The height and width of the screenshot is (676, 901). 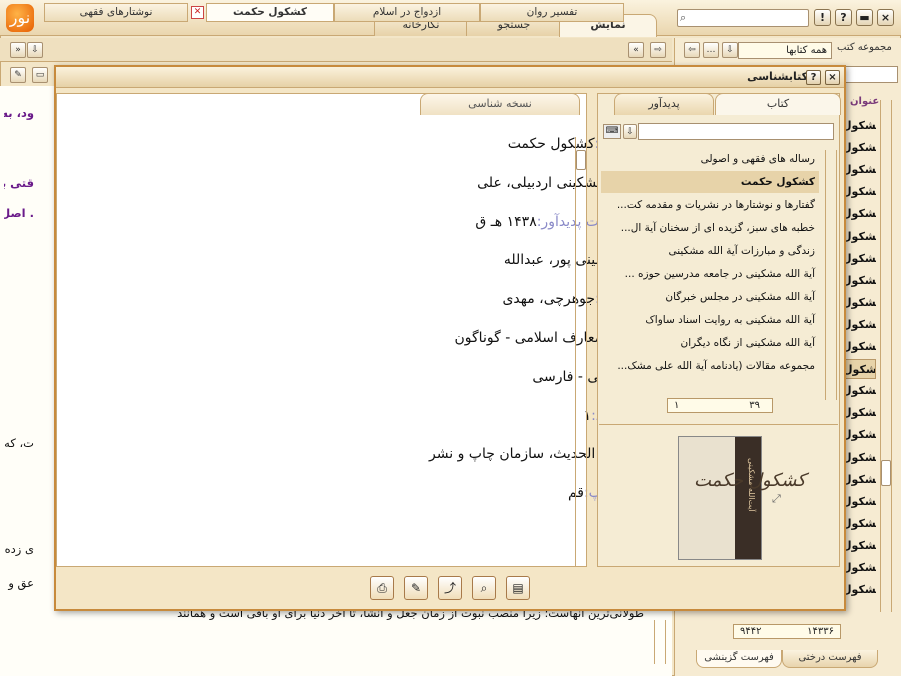 I want to click on view-icon: ▭, so click(x=40, y=75).